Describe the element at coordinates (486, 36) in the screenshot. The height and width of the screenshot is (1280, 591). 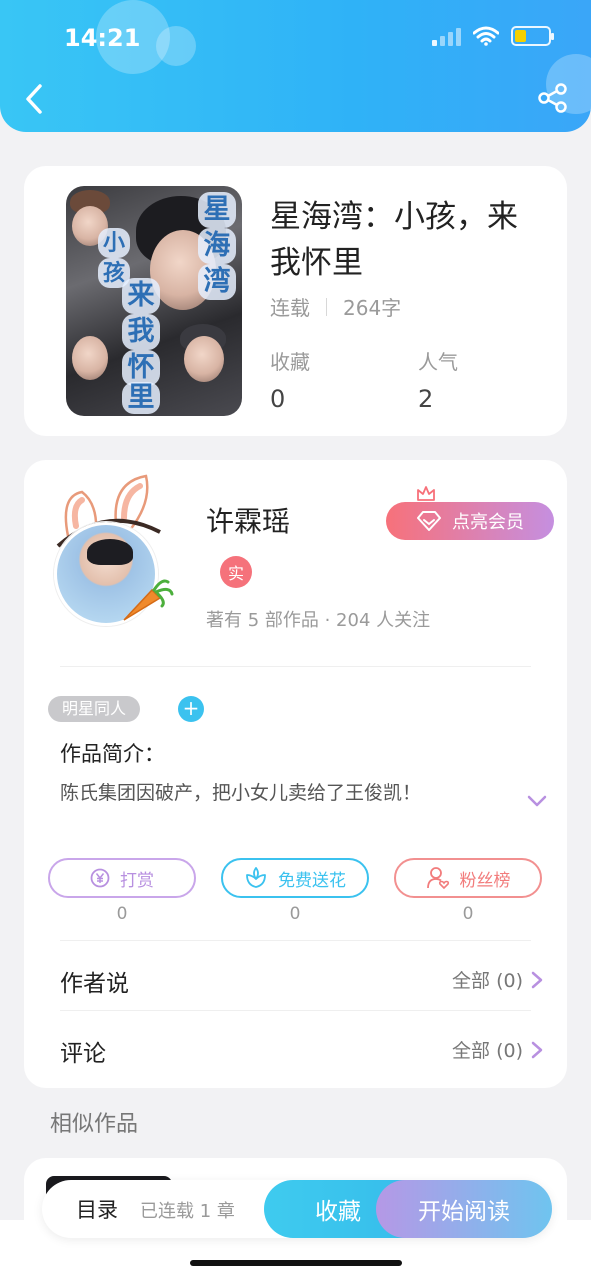
I see `wifi-icon` at that location.